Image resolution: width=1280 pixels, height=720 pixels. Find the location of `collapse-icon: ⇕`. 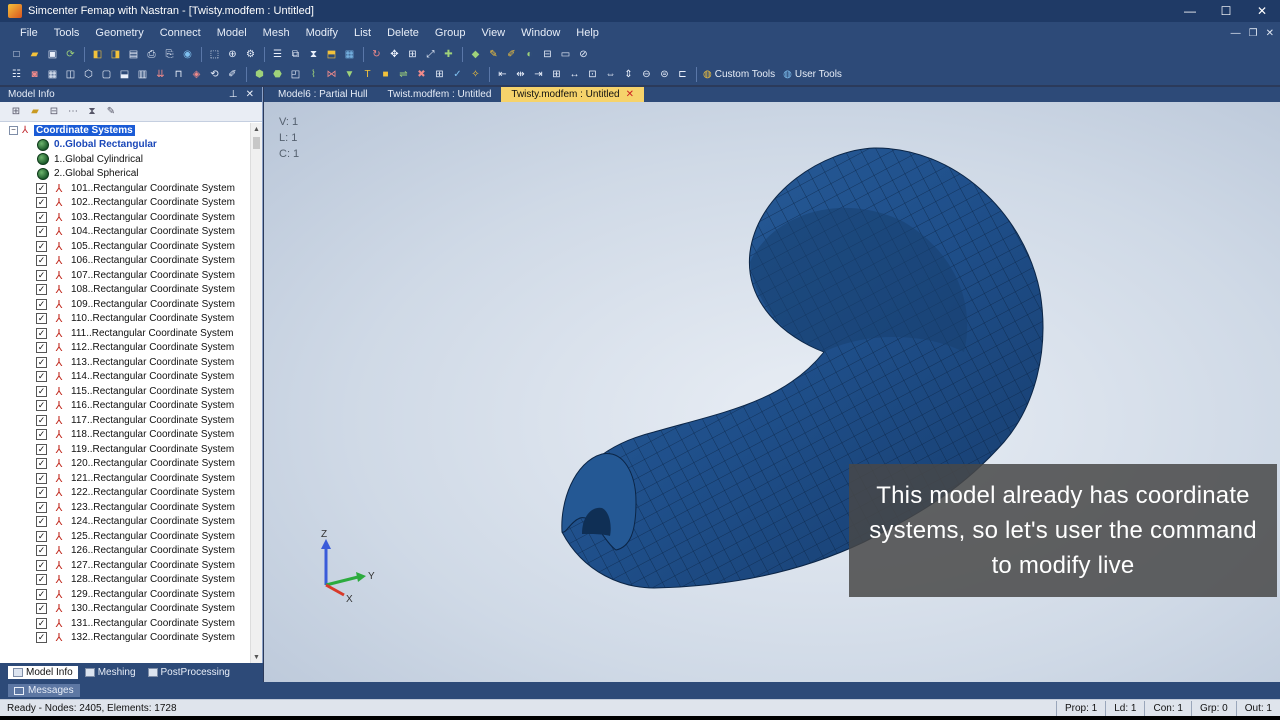

collapse-icon: ⇕ is located at coordinates (628, 75).